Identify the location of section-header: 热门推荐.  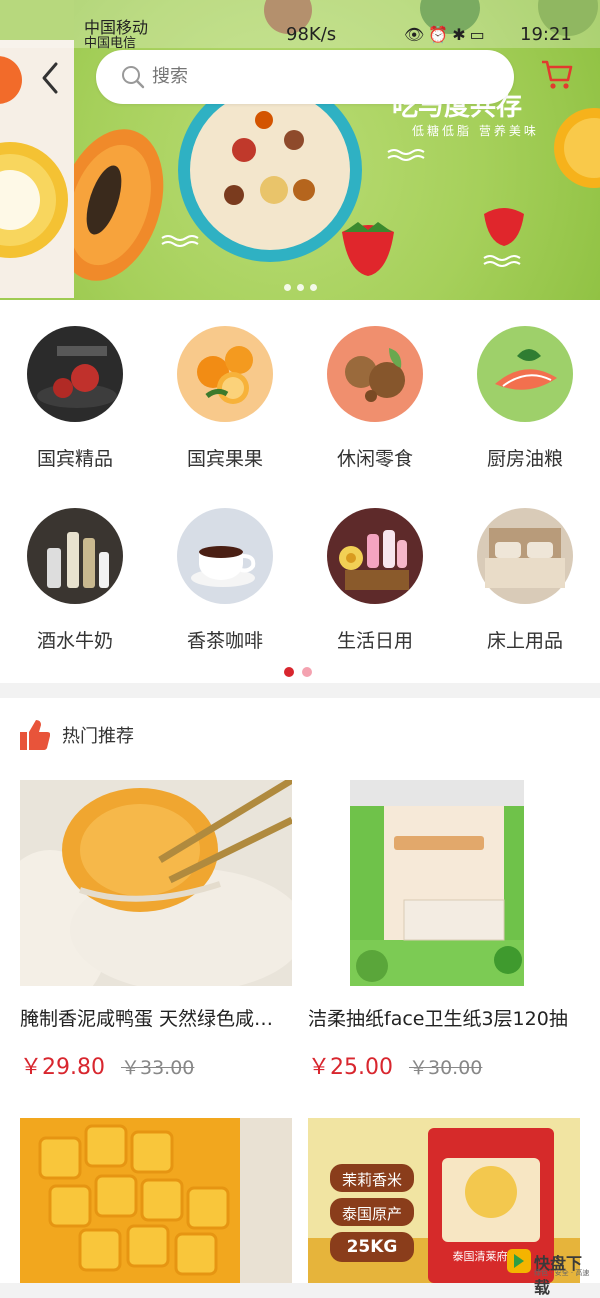
(77, 735).